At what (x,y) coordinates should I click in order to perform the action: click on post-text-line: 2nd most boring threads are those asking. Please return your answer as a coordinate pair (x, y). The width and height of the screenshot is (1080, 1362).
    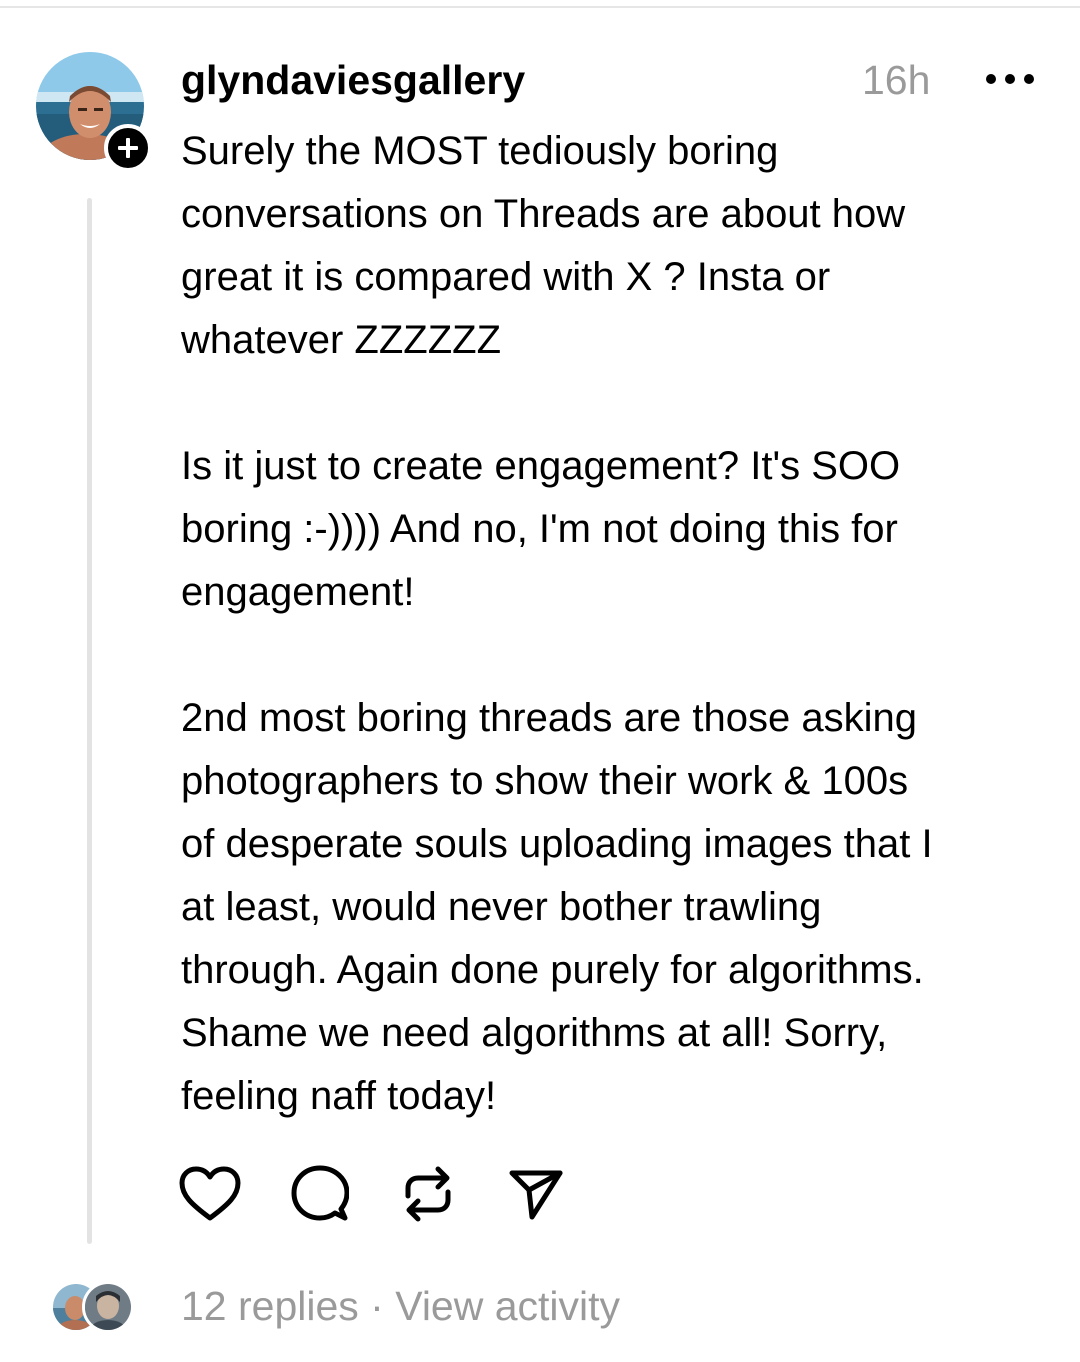
    Looking at the image, I should click on (549, 718).